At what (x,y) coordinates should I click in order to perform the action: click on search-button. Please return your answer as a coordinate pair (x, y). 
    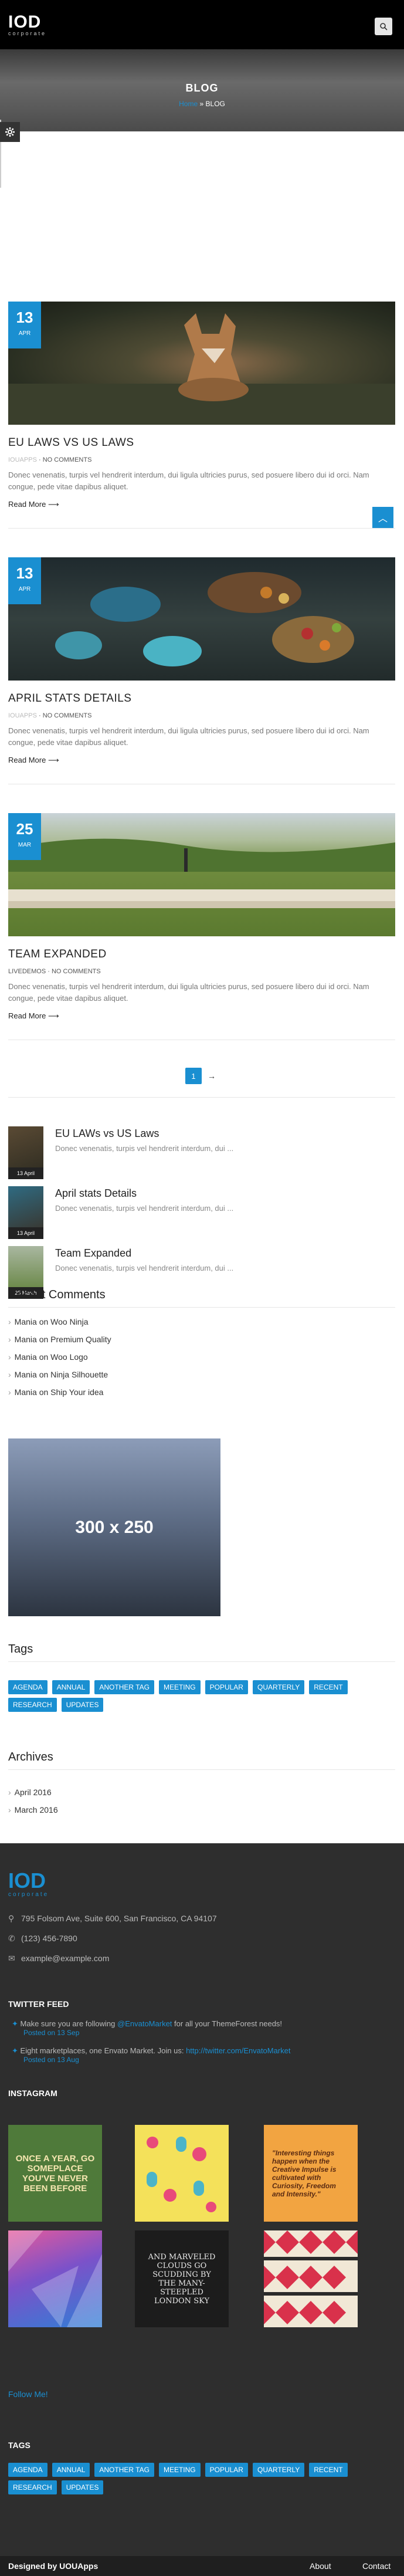
    Looking at the image, I should click on (383, 26).